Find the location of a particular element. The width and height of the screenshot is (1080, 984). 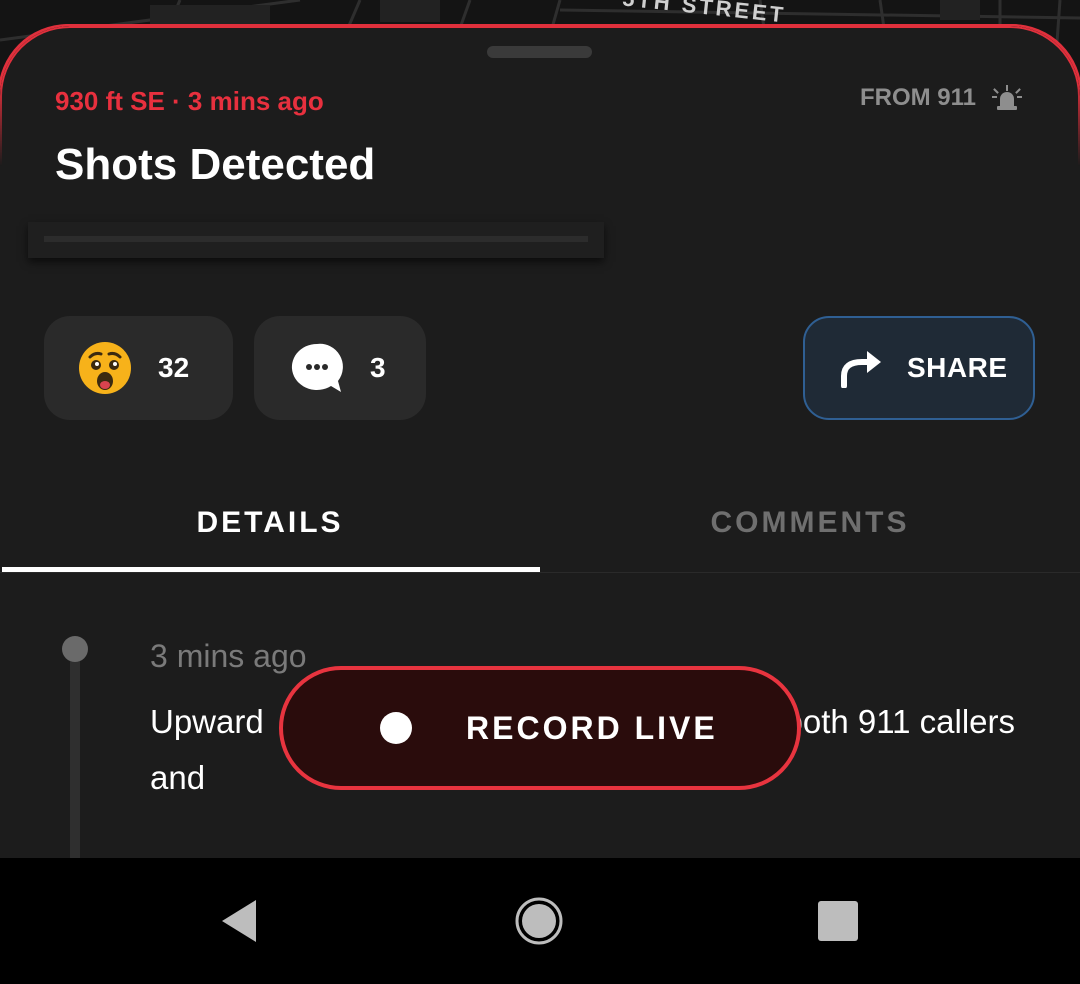

alert-source: FROM 911 is located at coordinates (942, 98).